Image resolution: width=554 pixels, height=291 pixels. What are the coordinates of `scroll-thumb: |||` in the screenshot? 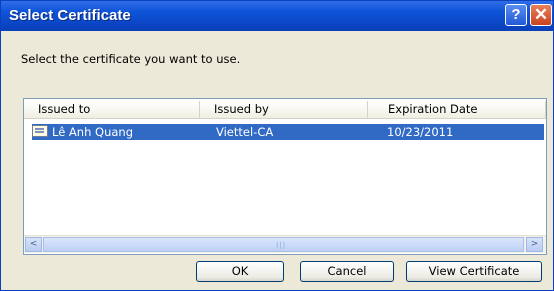 It's located at (283, 244).